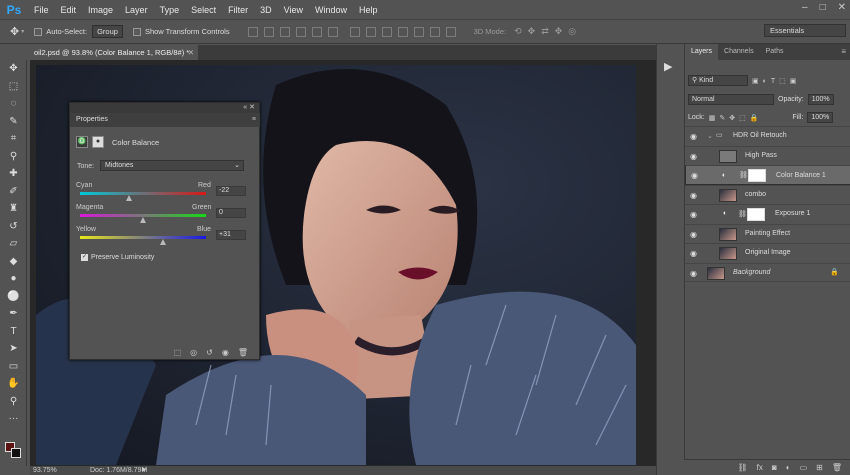 This screenshot has width=850, height=475. I want to click on yellow-blue-slider, so click(143, 237).